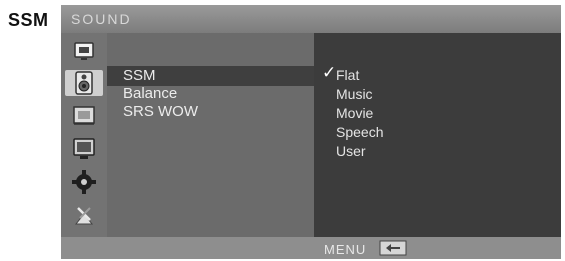 This screenshot has width=565, height=261. I want to click on sound-icon, so click(84, 83).